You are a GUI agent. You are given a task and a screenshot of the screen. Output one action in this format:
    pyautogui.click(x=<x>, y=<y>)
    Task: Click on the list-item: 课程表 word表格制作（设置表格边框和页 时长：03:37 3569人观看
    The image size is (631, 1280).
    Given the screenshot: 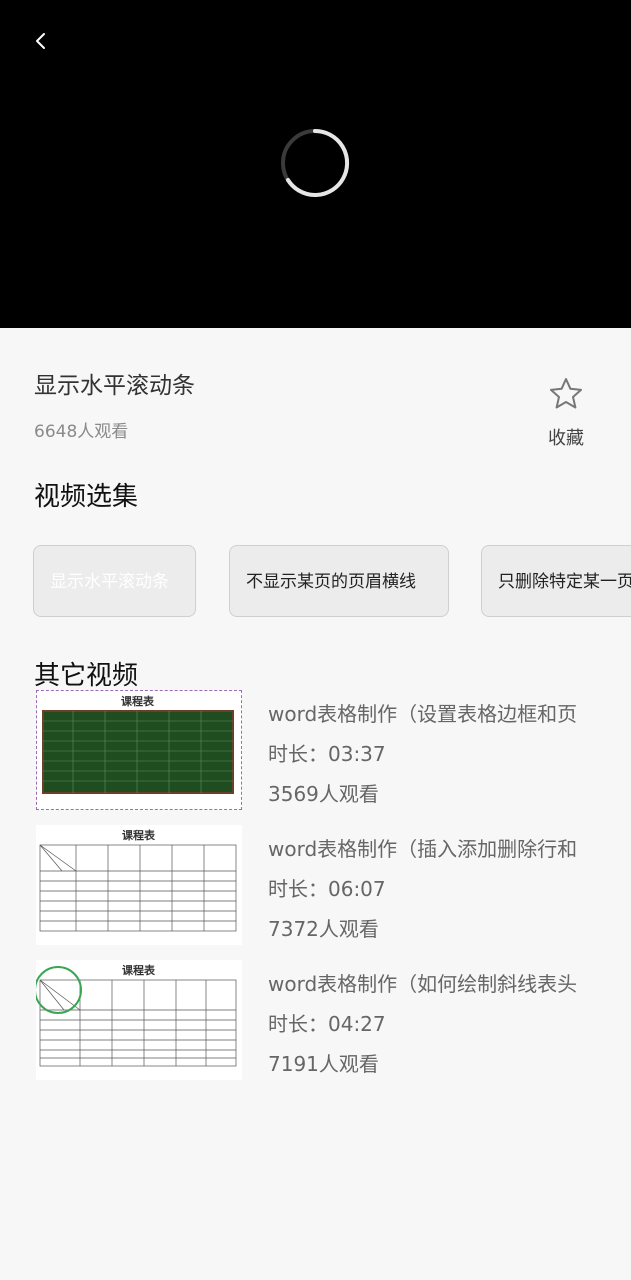 What is the action you would take?
    pyautogui.click(x=315, y=752)
    